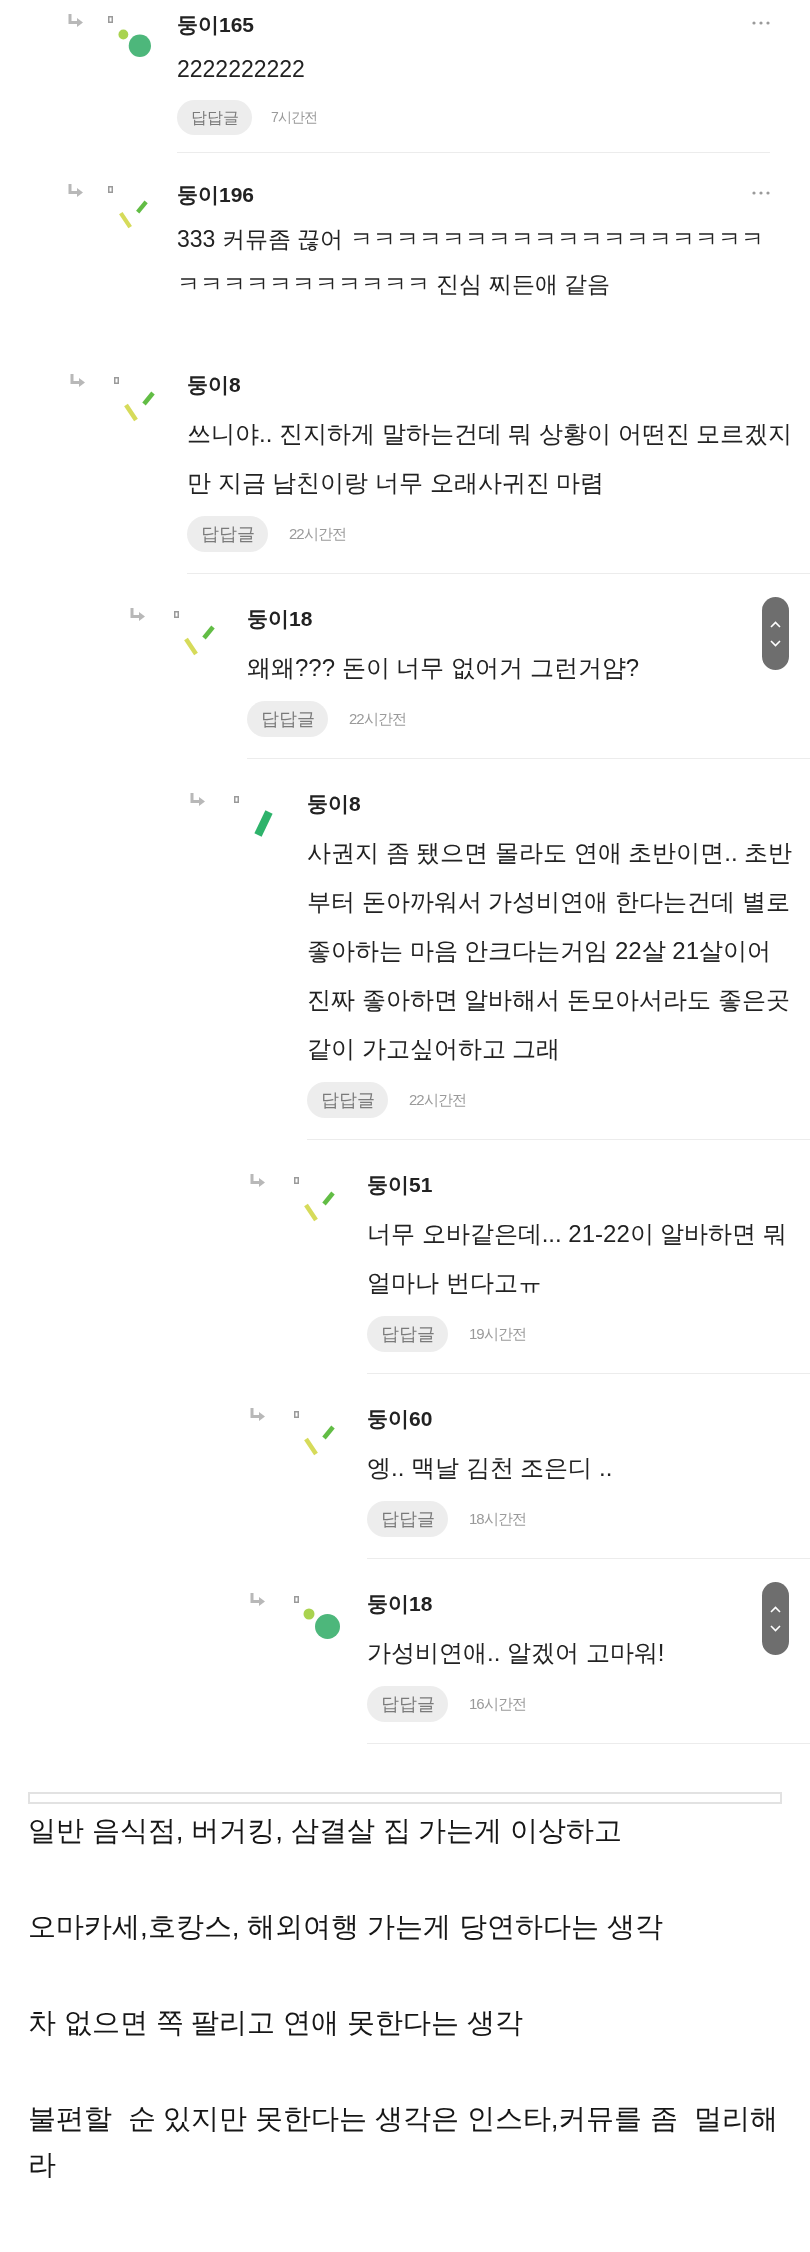 The width and height of the screenshot is (810, 2252). I want to click on comment-text: 왜왜??? 돈이 너무 없어거 그런거얌?, so click(443, 668).